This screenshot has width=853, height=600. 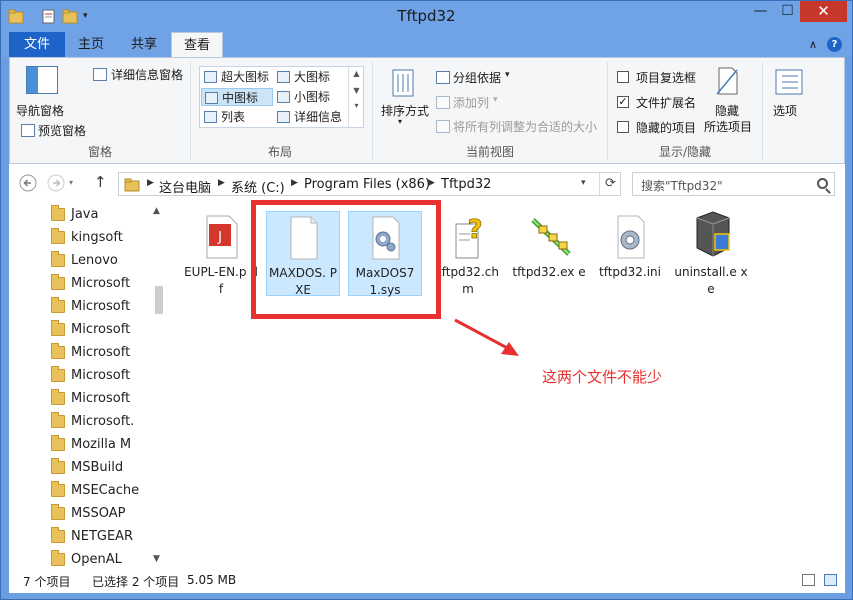 I want to click on layout-list: 列表, so click(x=237, y=117).